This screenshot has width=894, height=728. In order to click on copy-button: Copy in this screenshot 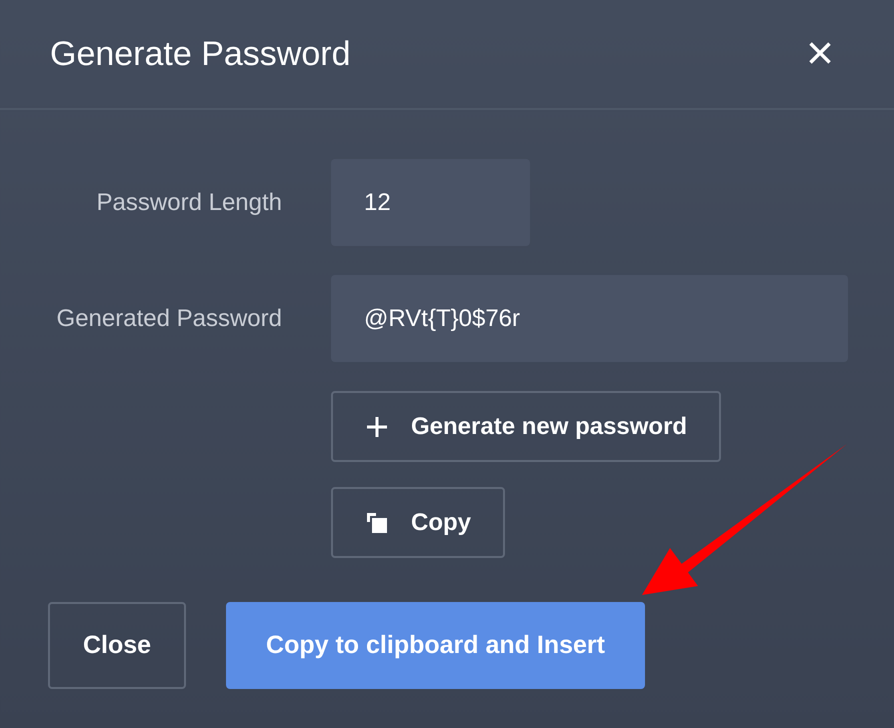, I will do `click(418, 522)`.